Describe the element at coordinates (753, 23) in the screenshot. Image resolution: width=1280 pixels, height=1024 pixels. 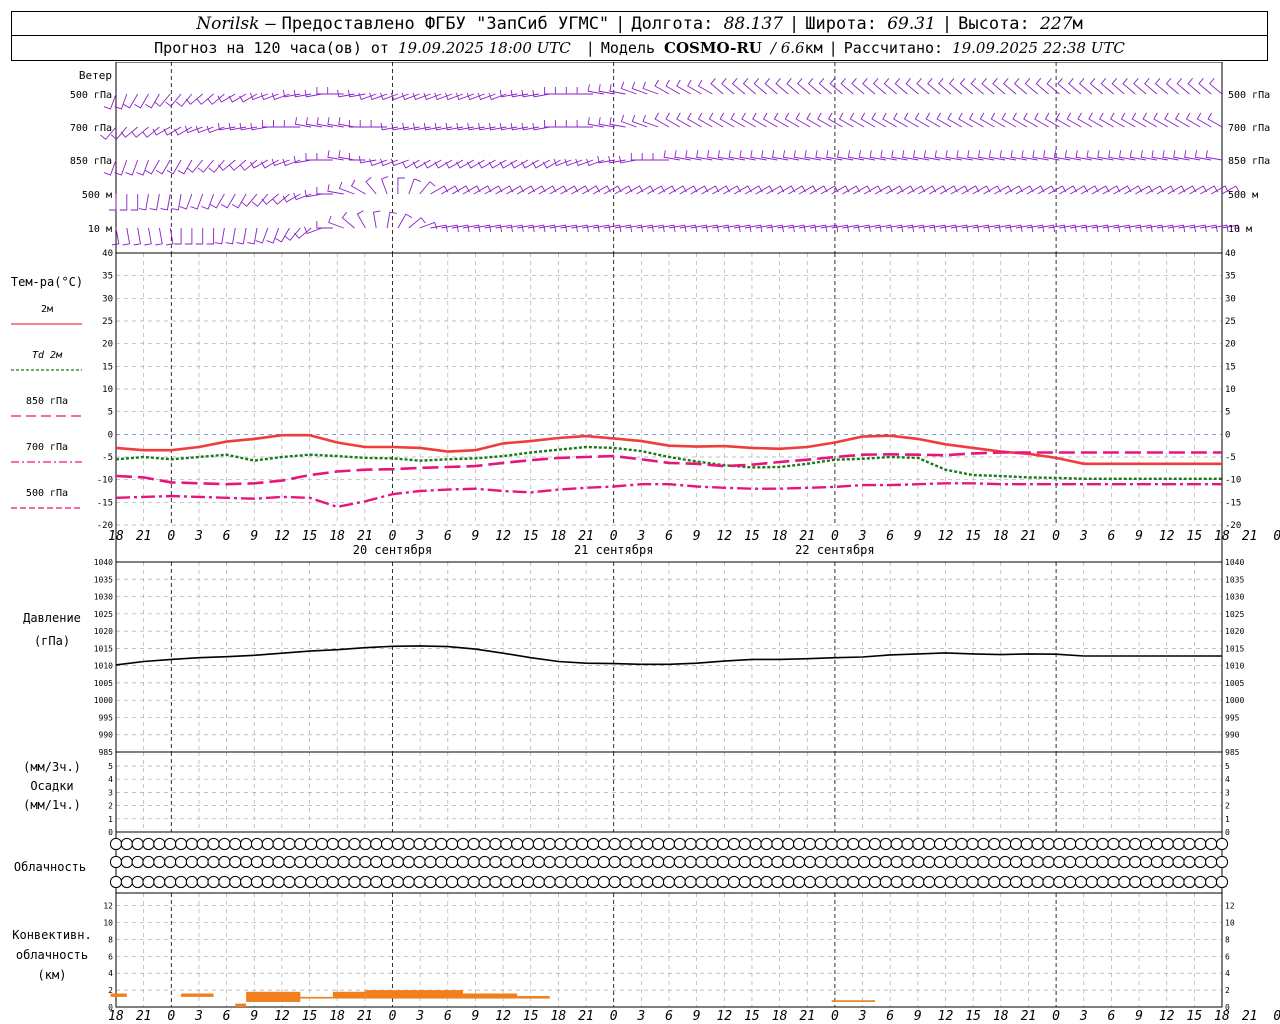
I see `longitude-value: 88.137` at that location.